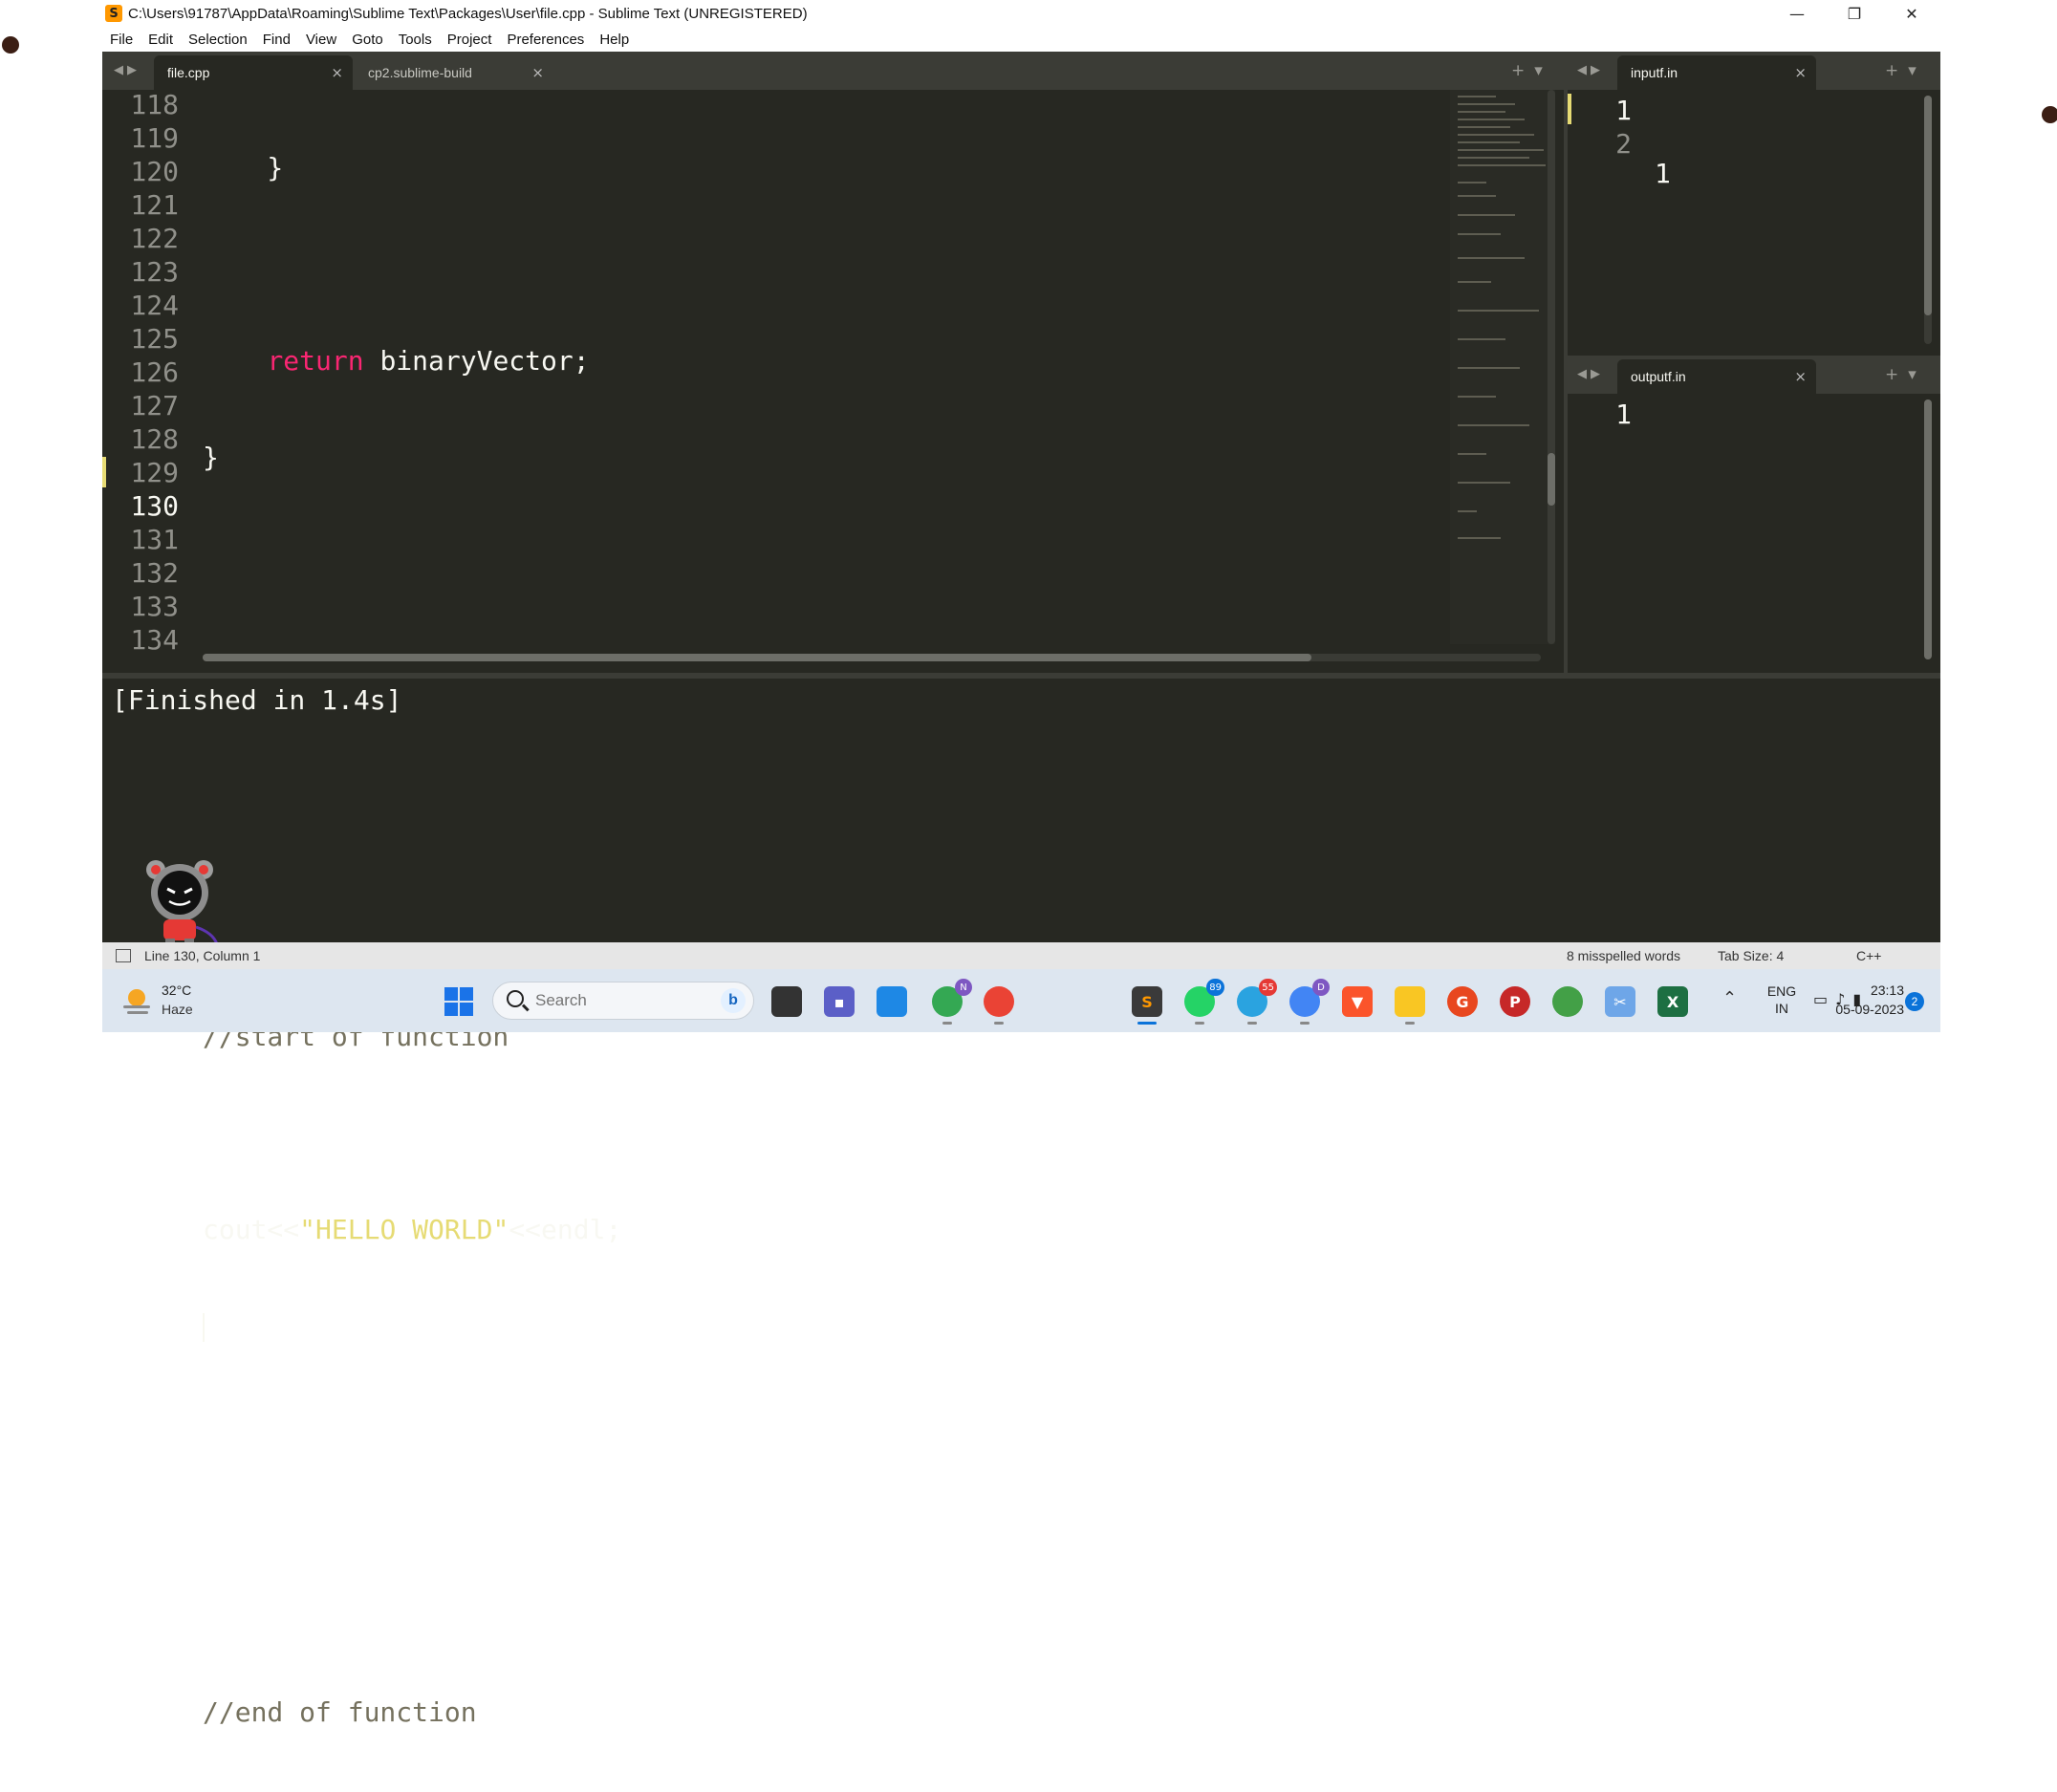  What do you see at coordinates (999, 1005) in the screenshot?
I see `chrome-icon` at bounding box center [999, 1005].